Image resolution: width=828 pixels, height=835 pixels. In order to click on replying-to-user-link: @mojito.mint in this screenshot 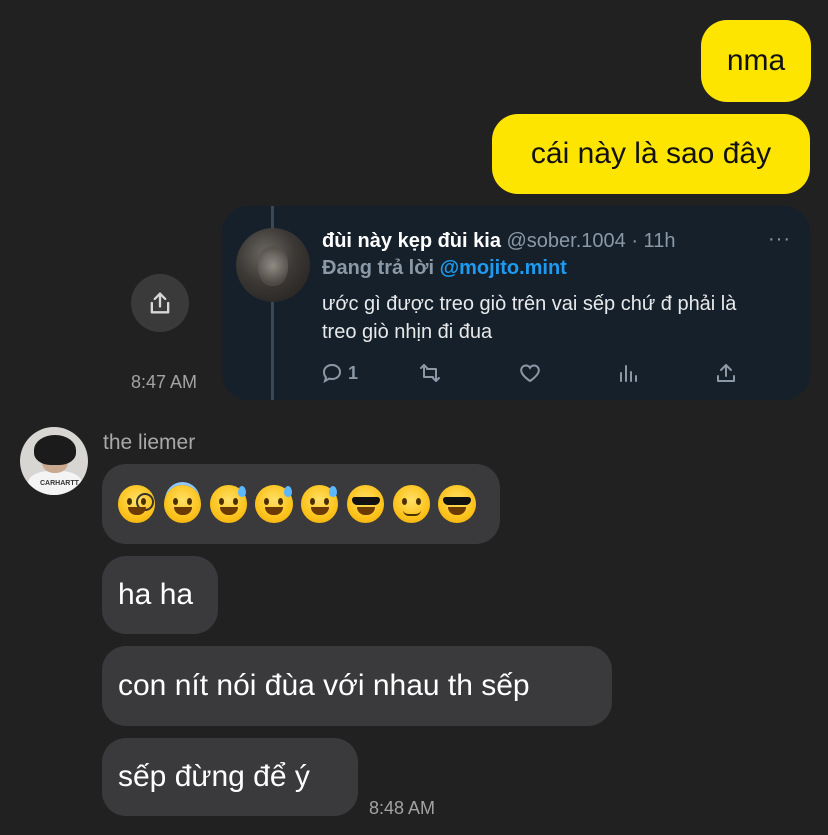, I will do `click(503, 268)`.